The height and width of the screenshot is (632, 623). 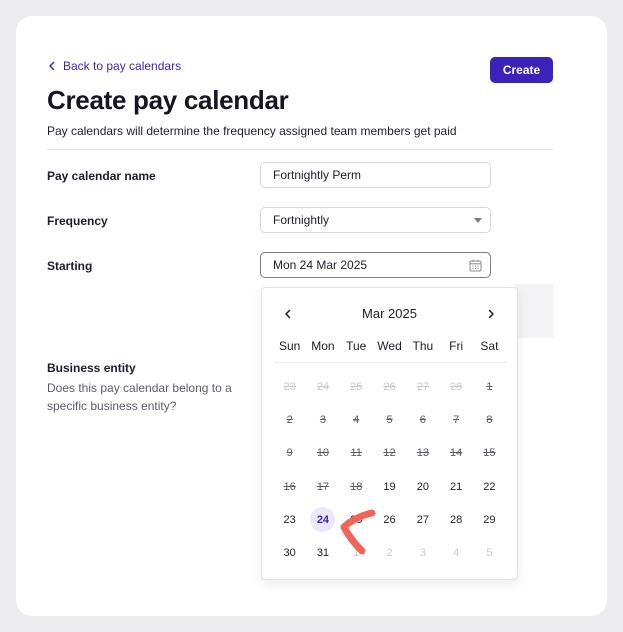 I want to click on day-cell: 12, so click(x=389, y=453).